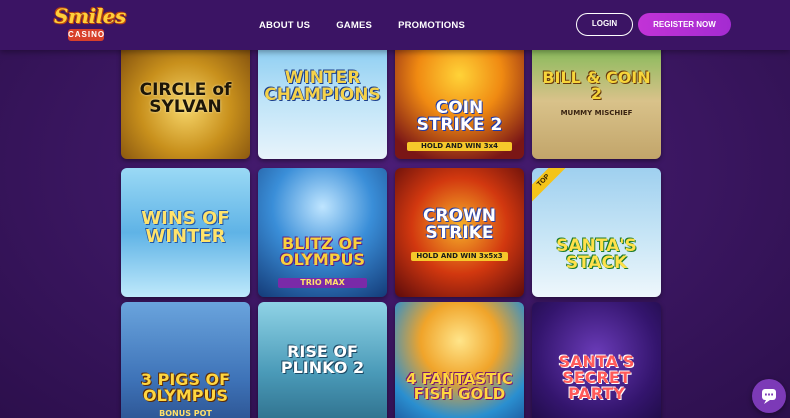 This screenshot has height=418, width=790. I want to click on game-title: BLITZ OF OLYMPUS, so click(322, 251).